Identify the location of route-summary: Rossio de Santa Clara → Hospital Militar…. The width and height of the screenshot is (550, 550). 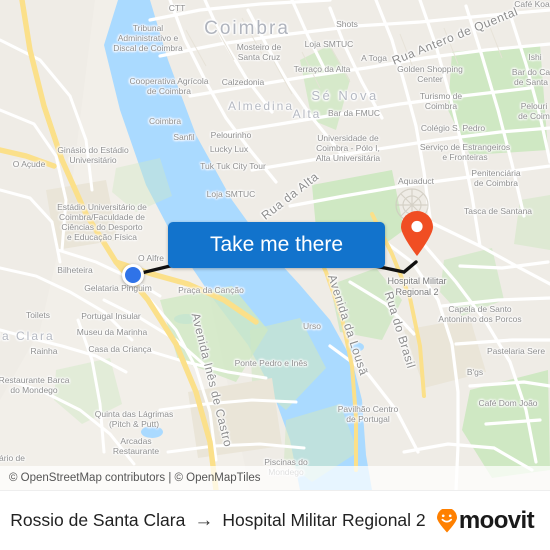
(218, 521).